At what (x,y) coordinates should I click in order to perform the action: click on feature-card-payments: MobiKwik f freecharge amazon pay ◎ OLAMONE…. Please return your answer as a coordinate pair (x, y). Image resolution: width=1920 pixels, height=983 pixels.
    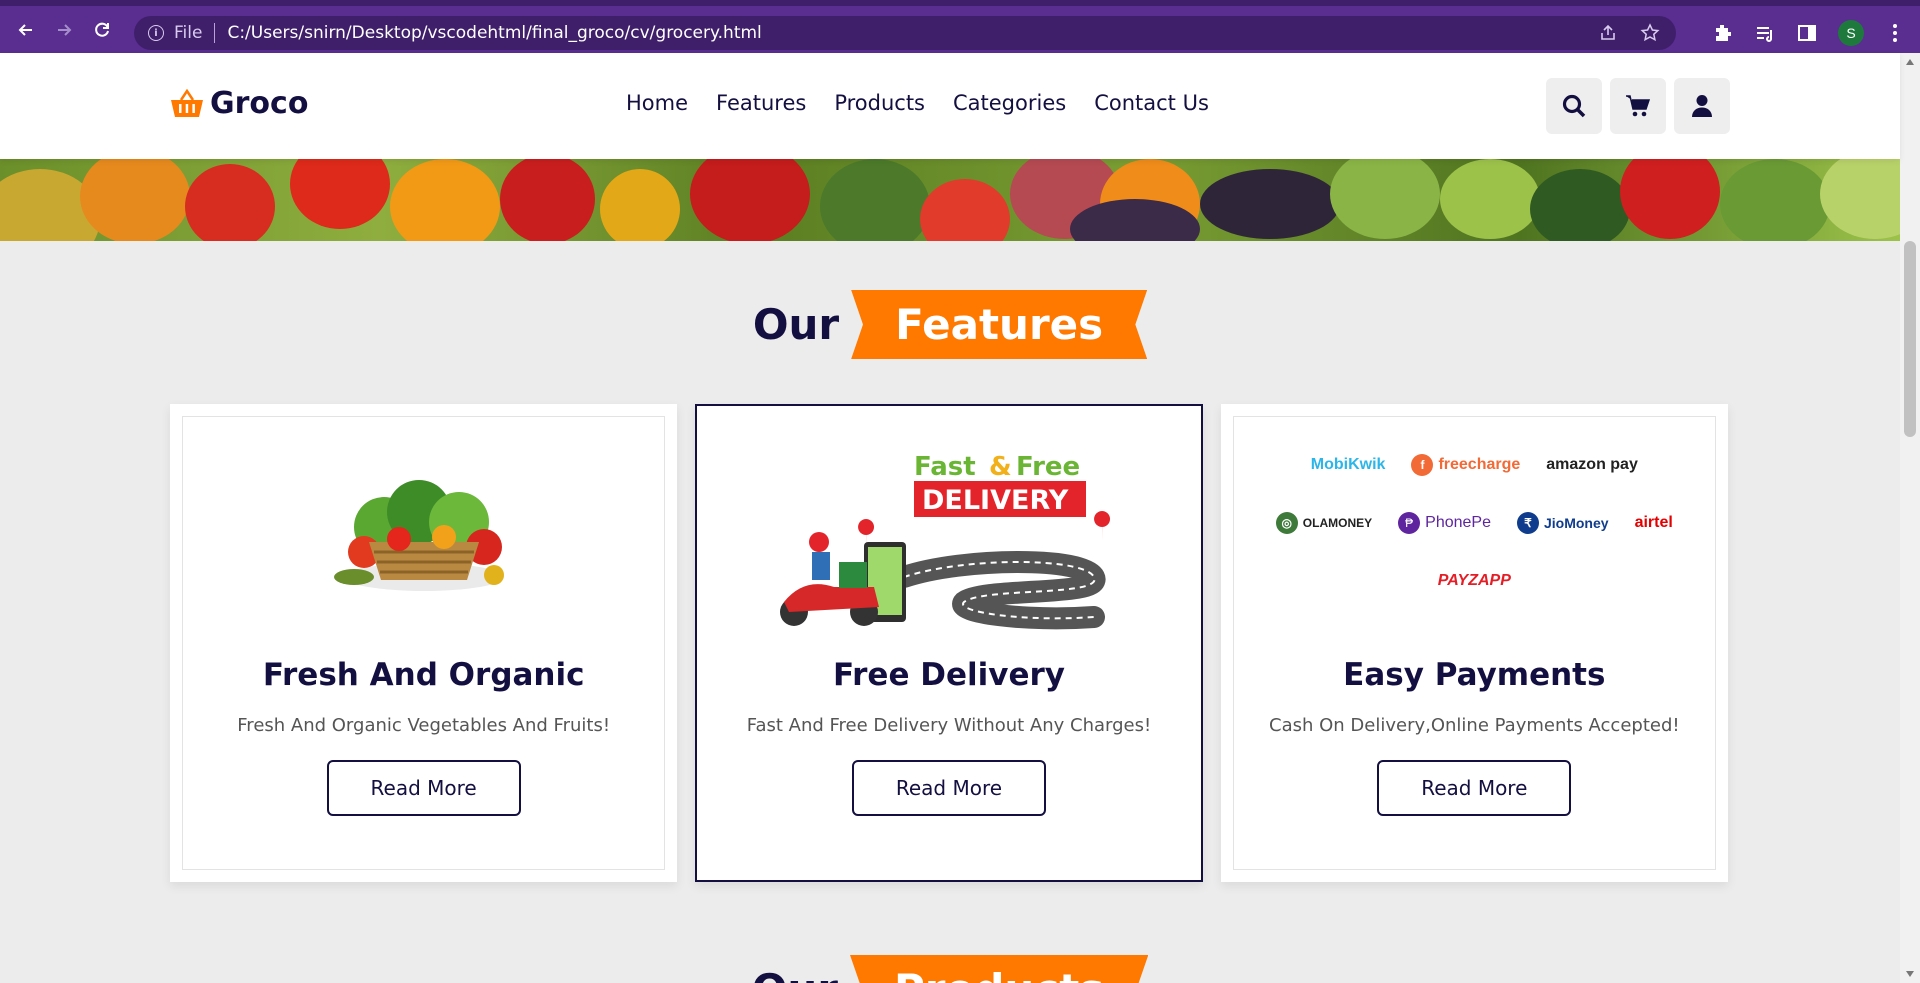
    Looking at the image, I should click on (1474, 643).